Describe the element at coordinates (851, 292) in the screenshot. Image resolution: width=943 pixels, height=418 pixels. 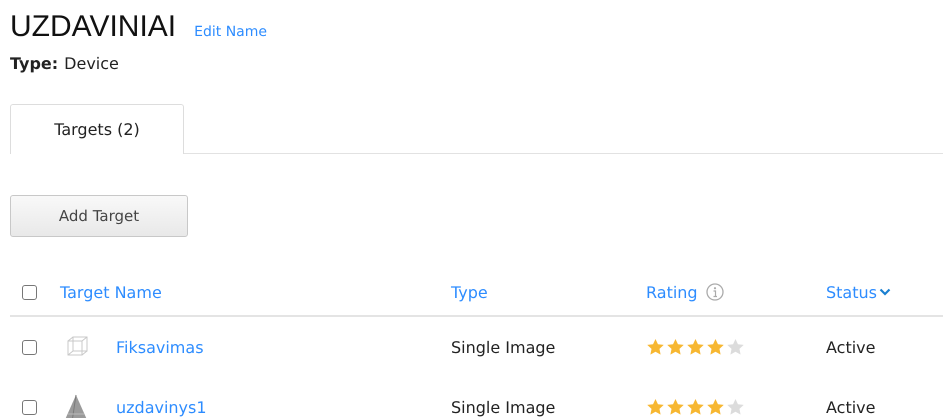
I see `column-header: Status` at that location.